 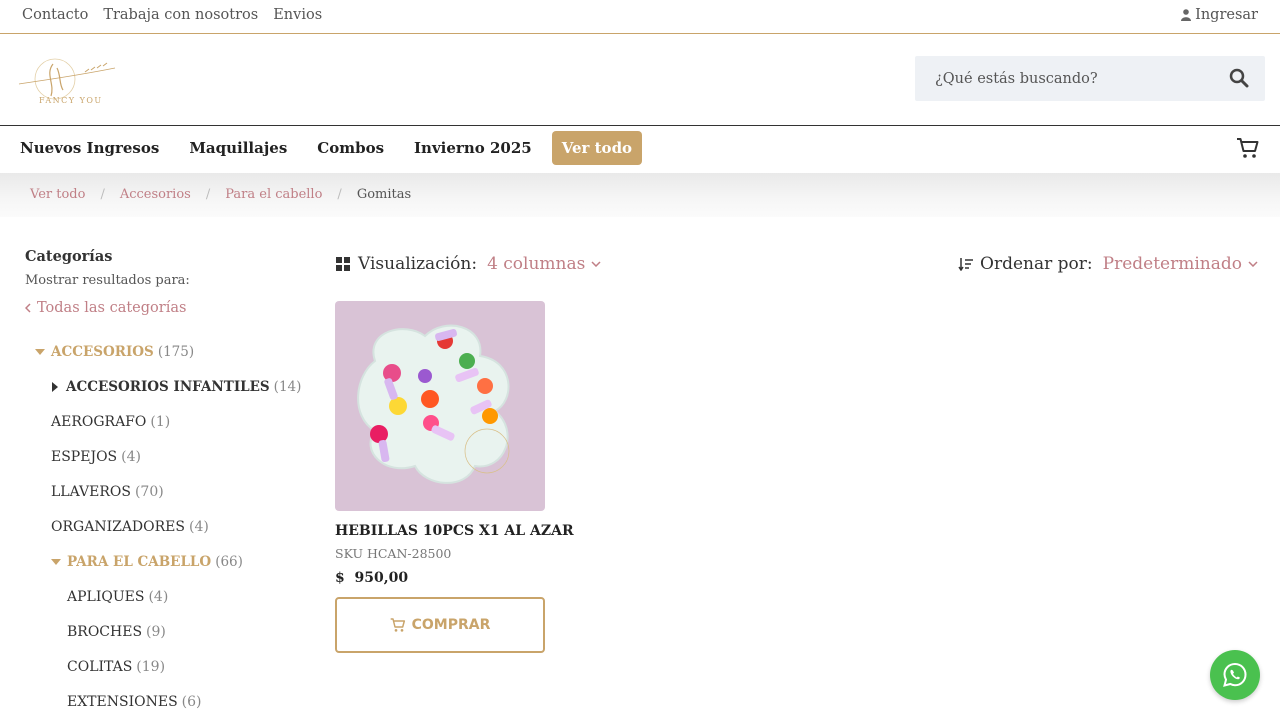 I want to click on grid-icon, so click(x=343, y=264).